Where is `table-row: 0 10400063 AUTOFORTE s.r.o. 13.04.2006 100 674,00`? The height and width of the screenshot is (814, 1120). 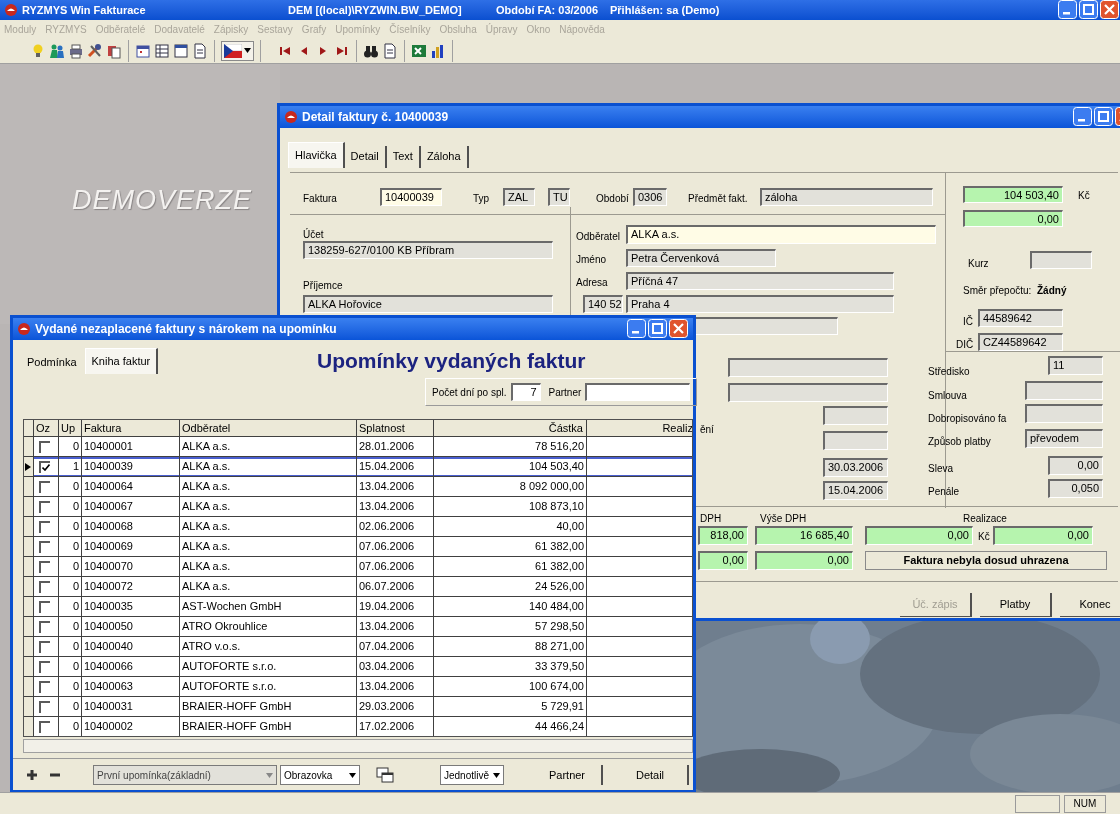
table-row: 0 10400063 AUTOFORTE s.r.o. 13.04.2006 100 674,00 is located at coordinates (358, 687).